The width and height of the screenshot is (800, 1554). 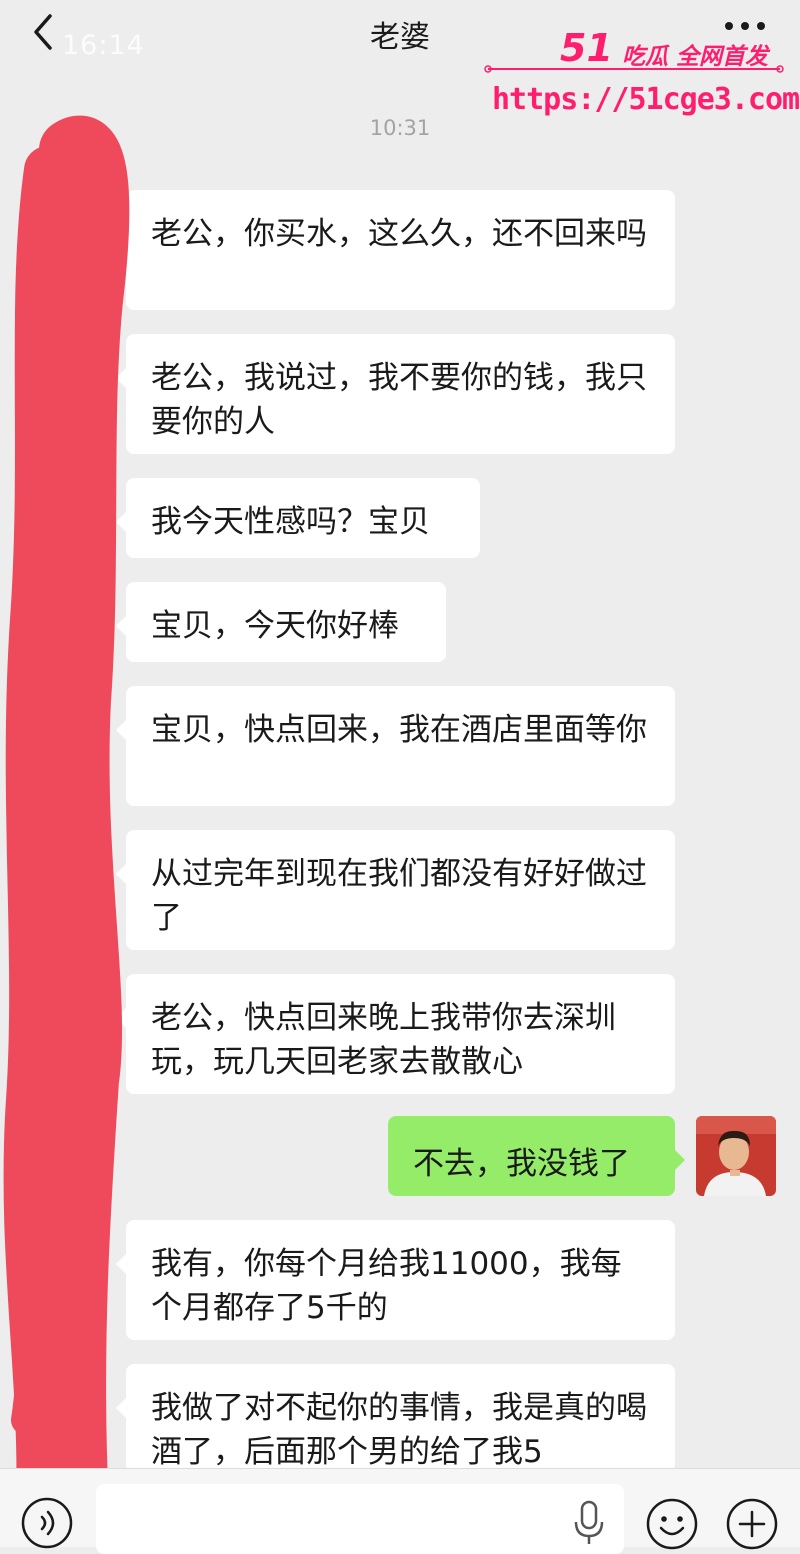 I want to click on watermark-url: https://51cge3.com, so click(x=646, y=99).